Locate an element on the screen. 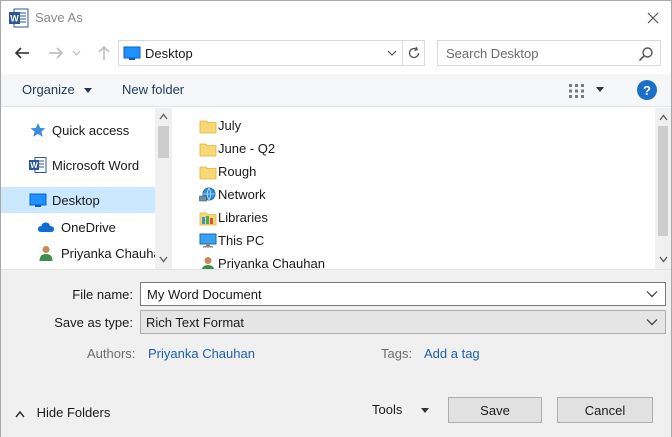  file-list-scrollbar is located at coordinates (663, 188).